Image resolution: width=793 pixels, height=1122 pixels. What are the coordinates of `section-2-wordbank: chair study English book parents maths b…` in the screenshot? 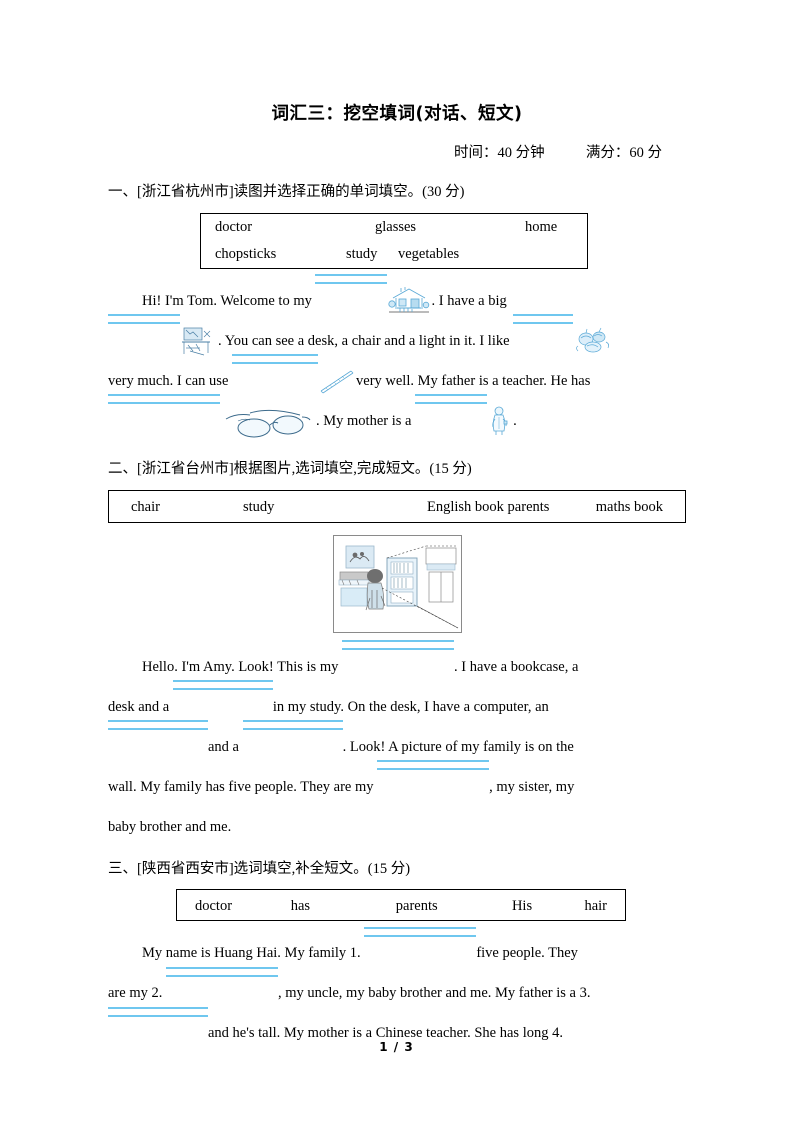 It's located at (397, 506).